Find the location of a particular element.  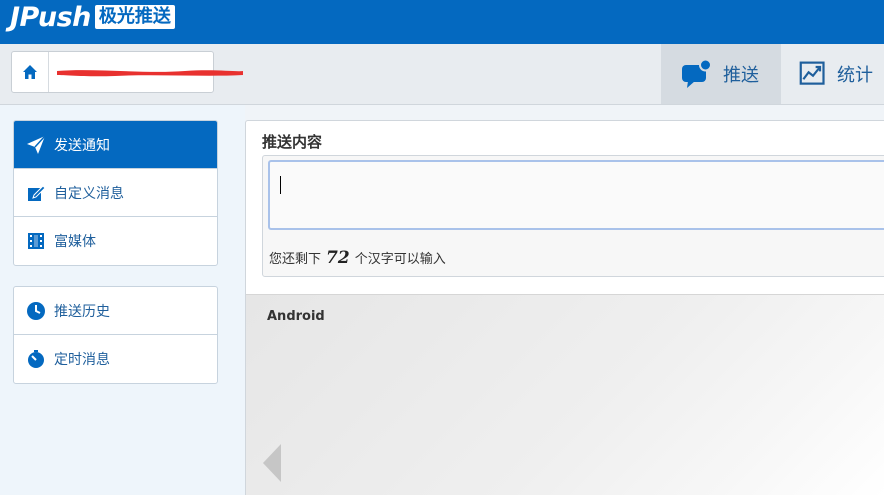

edit-icon is located at coordinates (36, 193).